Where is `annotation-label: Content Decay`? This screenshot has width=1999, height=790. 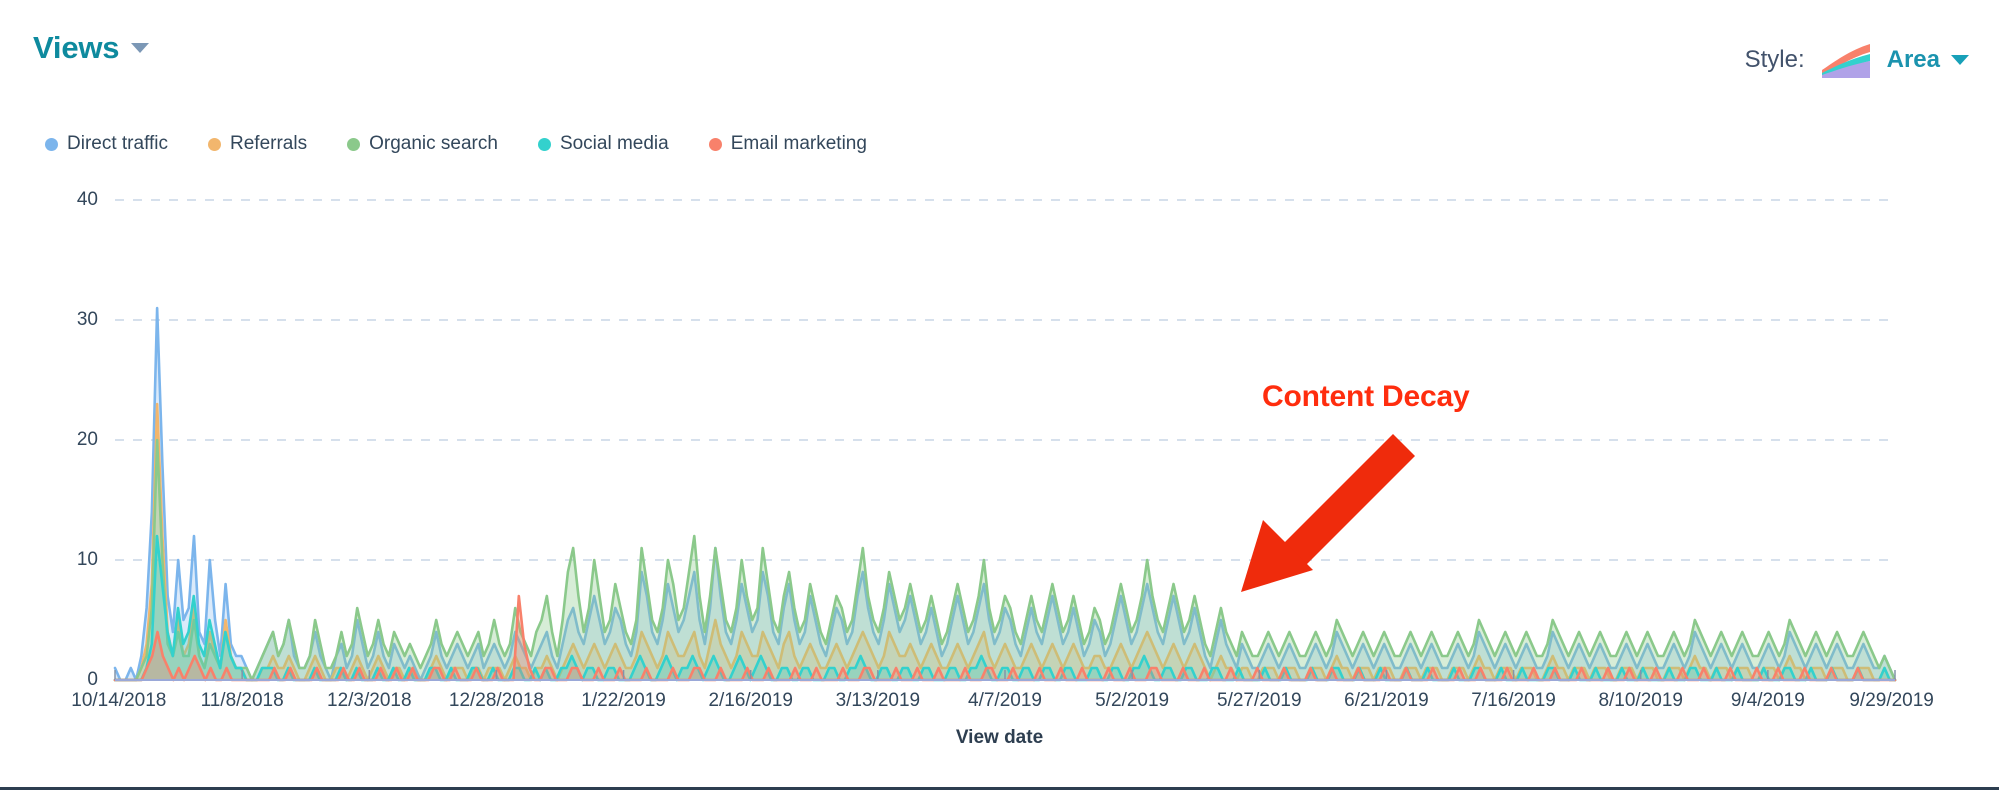 annotation-label: Content Decay is located at coordinates (1366, 396).